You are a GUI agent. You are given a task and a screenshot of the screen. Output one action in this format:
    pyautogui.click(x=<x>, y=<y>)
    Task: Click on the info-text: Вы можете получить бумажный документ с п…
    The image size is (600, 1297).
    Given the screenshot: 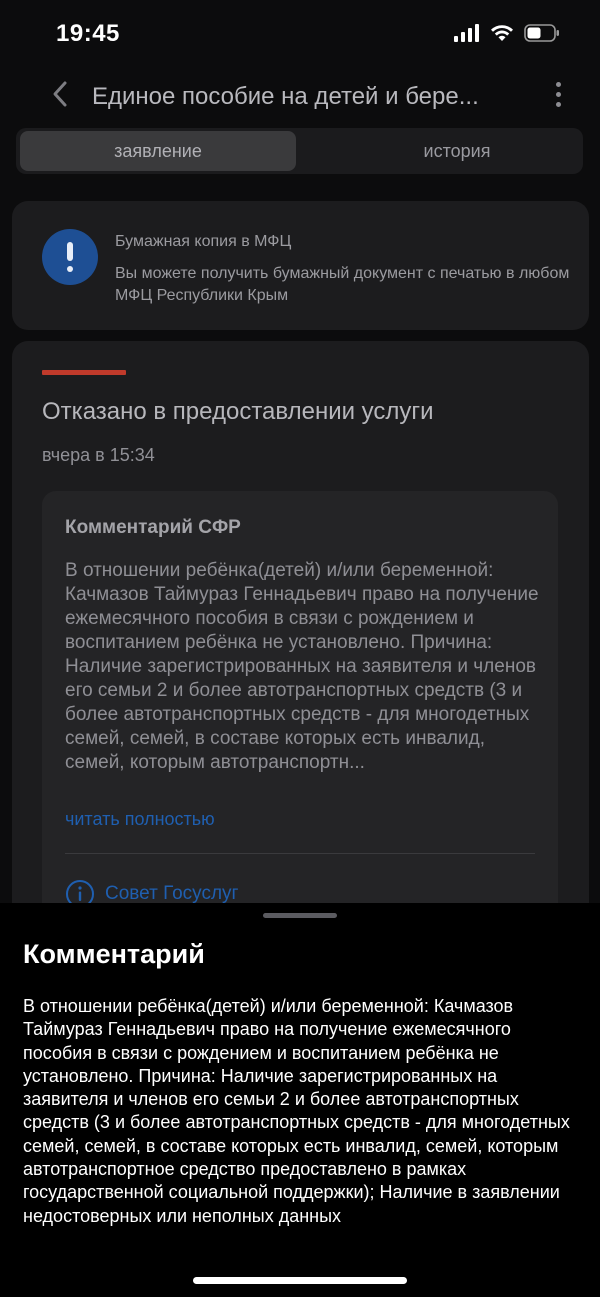 What is the action you would take?
    pyautogui.click(x=342, y=284)
    